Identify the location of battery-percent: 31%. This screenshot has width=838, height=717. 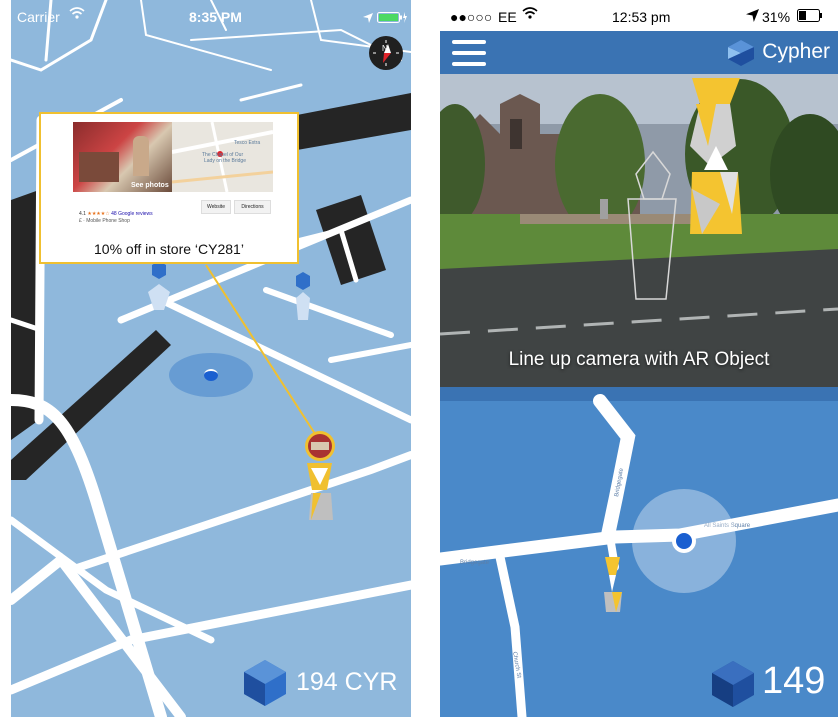
(776, 17).